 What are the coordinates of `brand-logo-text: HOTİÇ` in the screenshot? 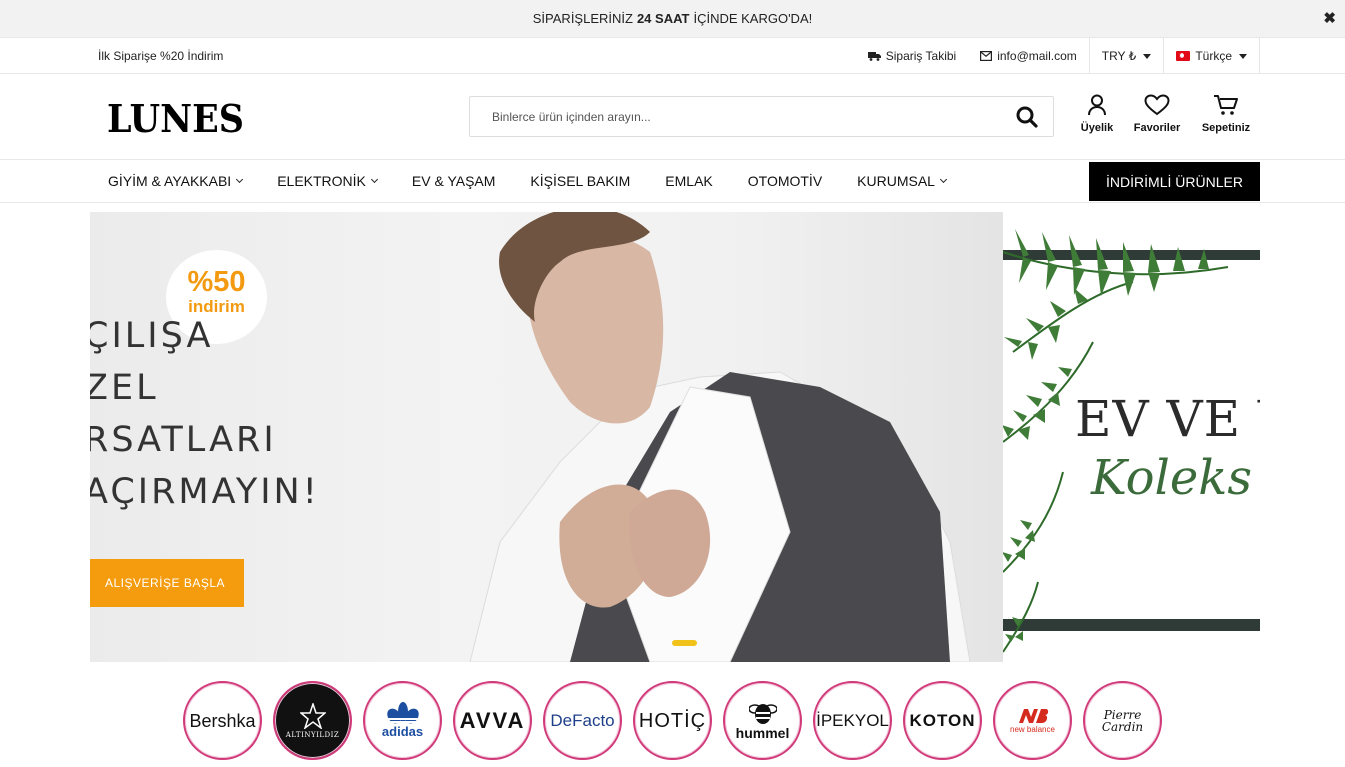 It's located at (672, 720).